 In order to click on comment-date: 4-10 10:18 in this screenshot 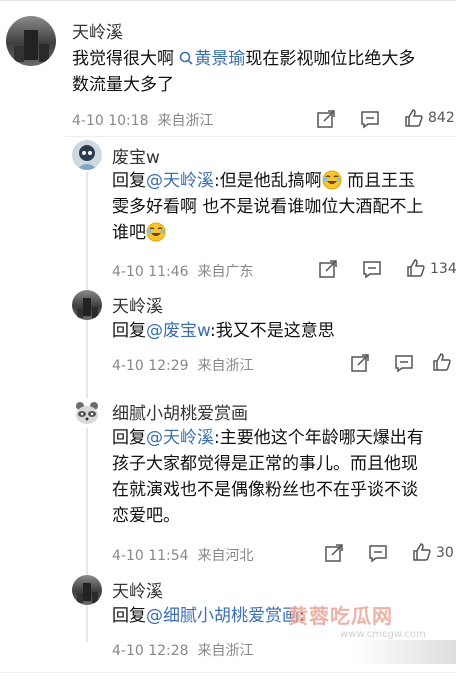, I will do `click(110, 121)`.